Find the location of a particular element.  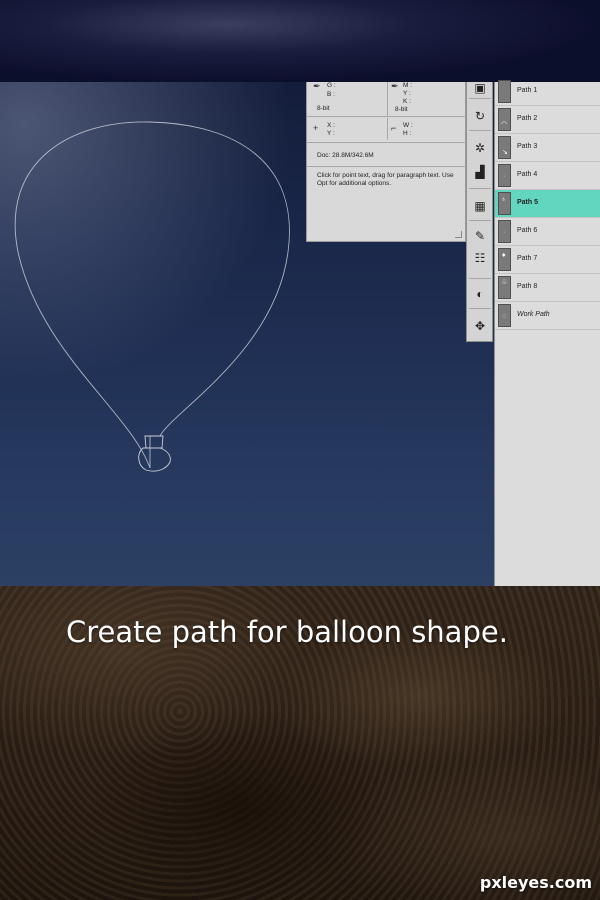

path-thumbnail: ♦ is located at coordinates (504, 259).